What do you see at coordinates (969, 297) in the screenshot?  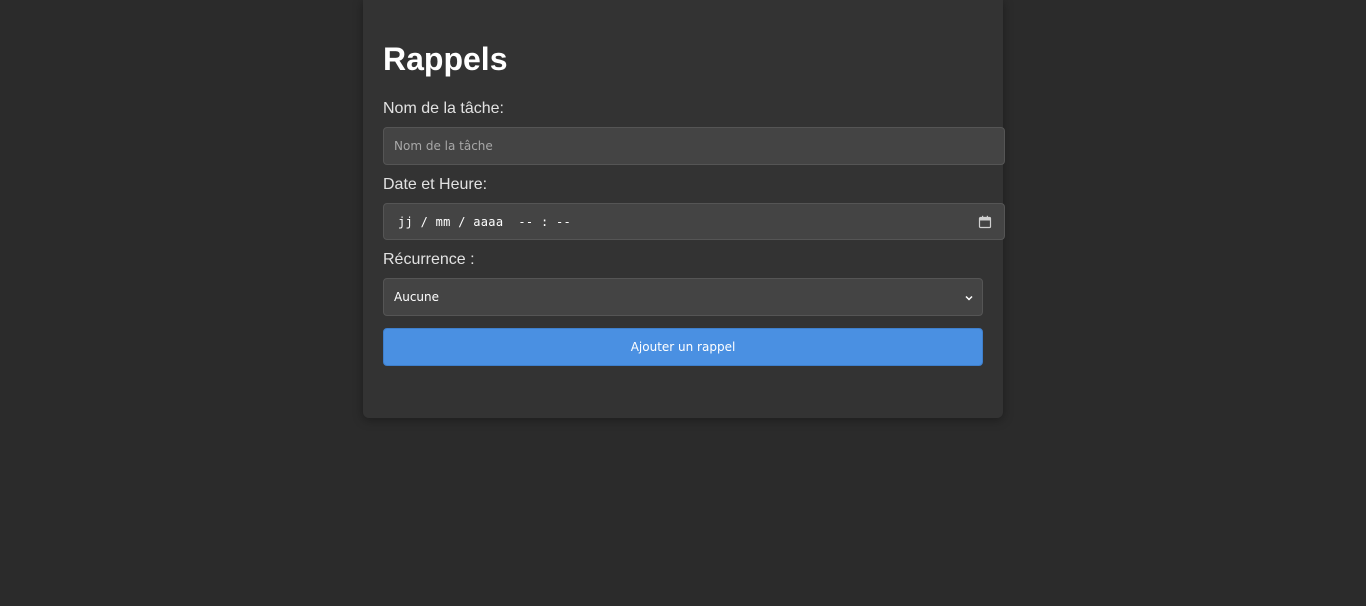 I see `chevron-down-icon` at bounding box center [969, 297].